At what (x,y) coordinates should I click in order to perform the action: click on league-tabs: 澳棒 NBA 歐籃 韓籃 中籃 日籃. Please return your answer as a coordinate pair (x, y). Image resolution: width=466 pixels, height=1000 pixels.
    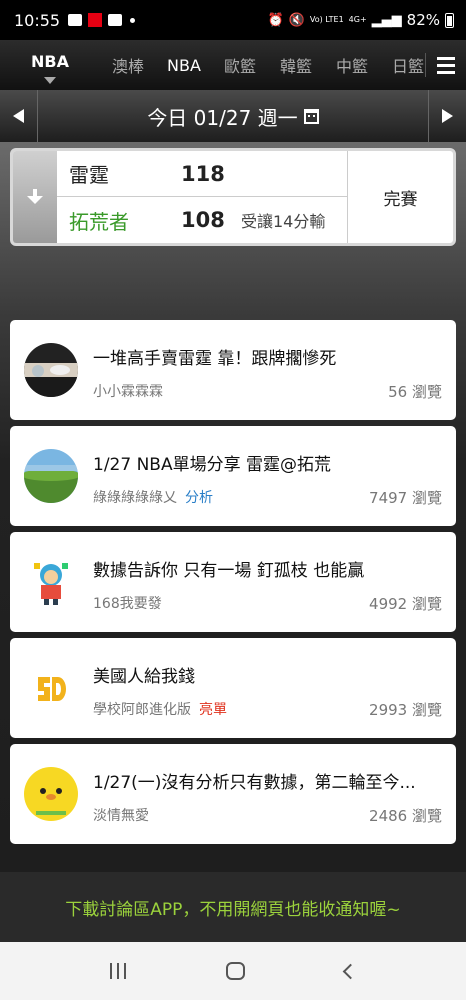
    Looking at the image, I should click on (262, 65).